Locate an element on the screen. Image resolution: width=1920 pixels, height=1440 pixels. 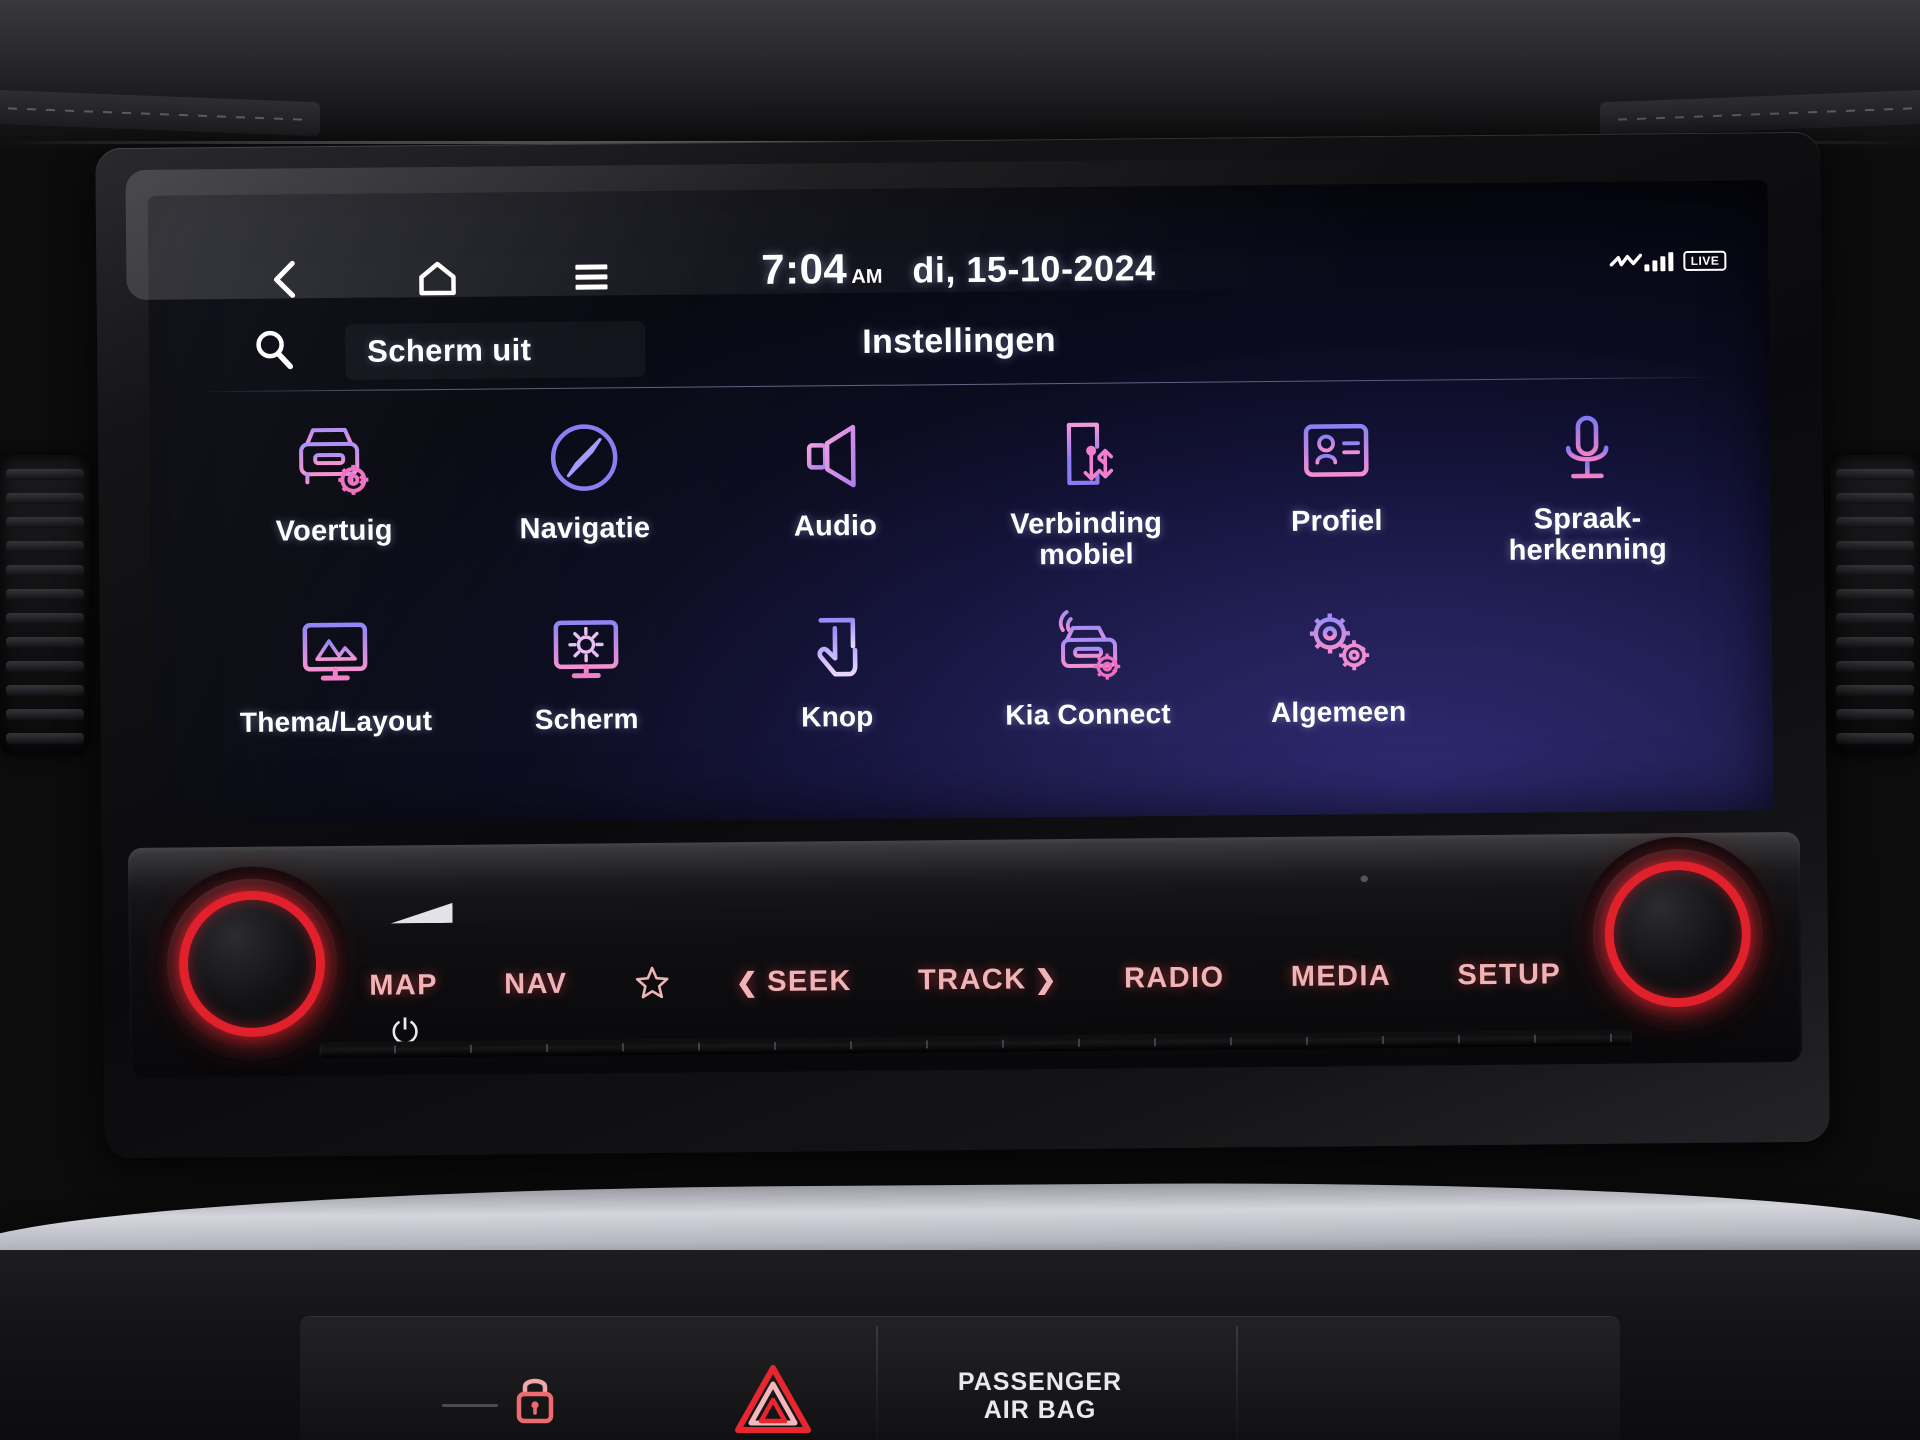
grid-spacer is located at coordinates (1589, 656).